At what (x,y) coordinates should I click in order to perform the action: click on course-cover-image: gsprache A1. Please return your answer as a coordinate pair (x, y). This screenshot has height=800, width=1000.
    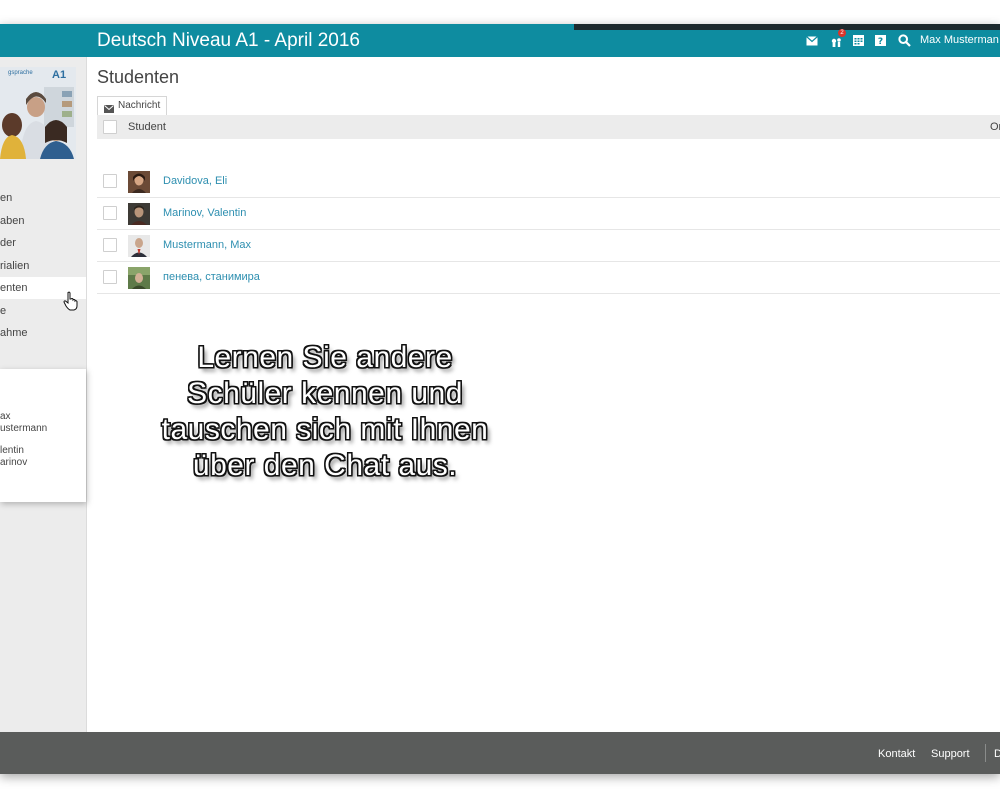
    Looking at the image, I should click on (38, 113).